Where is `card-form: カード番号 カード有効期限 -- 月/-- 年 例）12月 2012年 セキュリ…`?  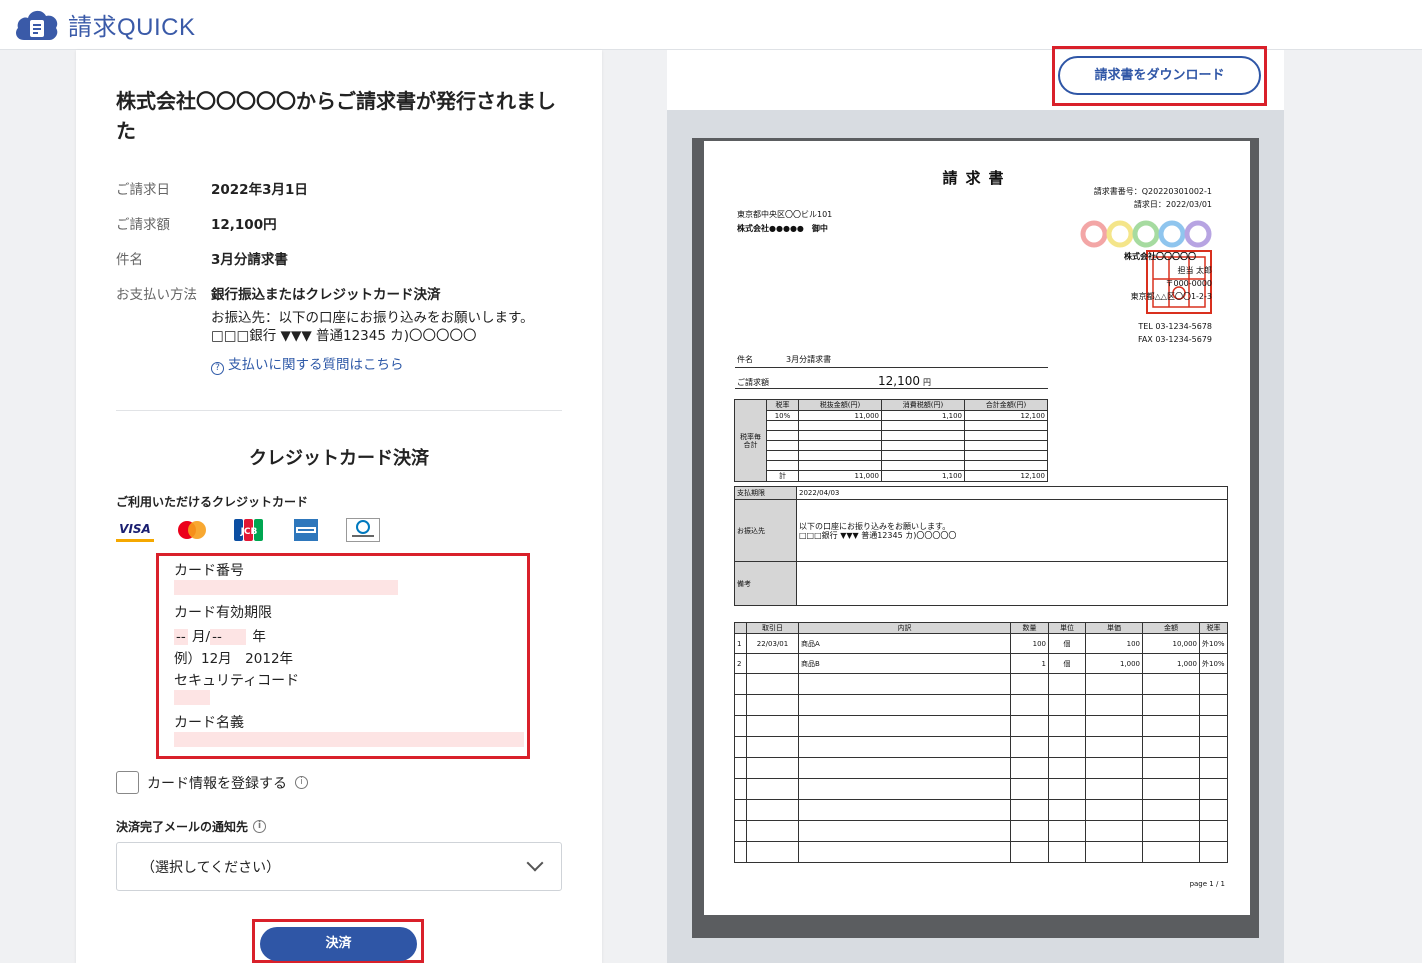 card-form: カード番号 カード有効期限 -- 月/-- 年 例）12月 2012年 セキュリ… is located at coordinates (343, 656).